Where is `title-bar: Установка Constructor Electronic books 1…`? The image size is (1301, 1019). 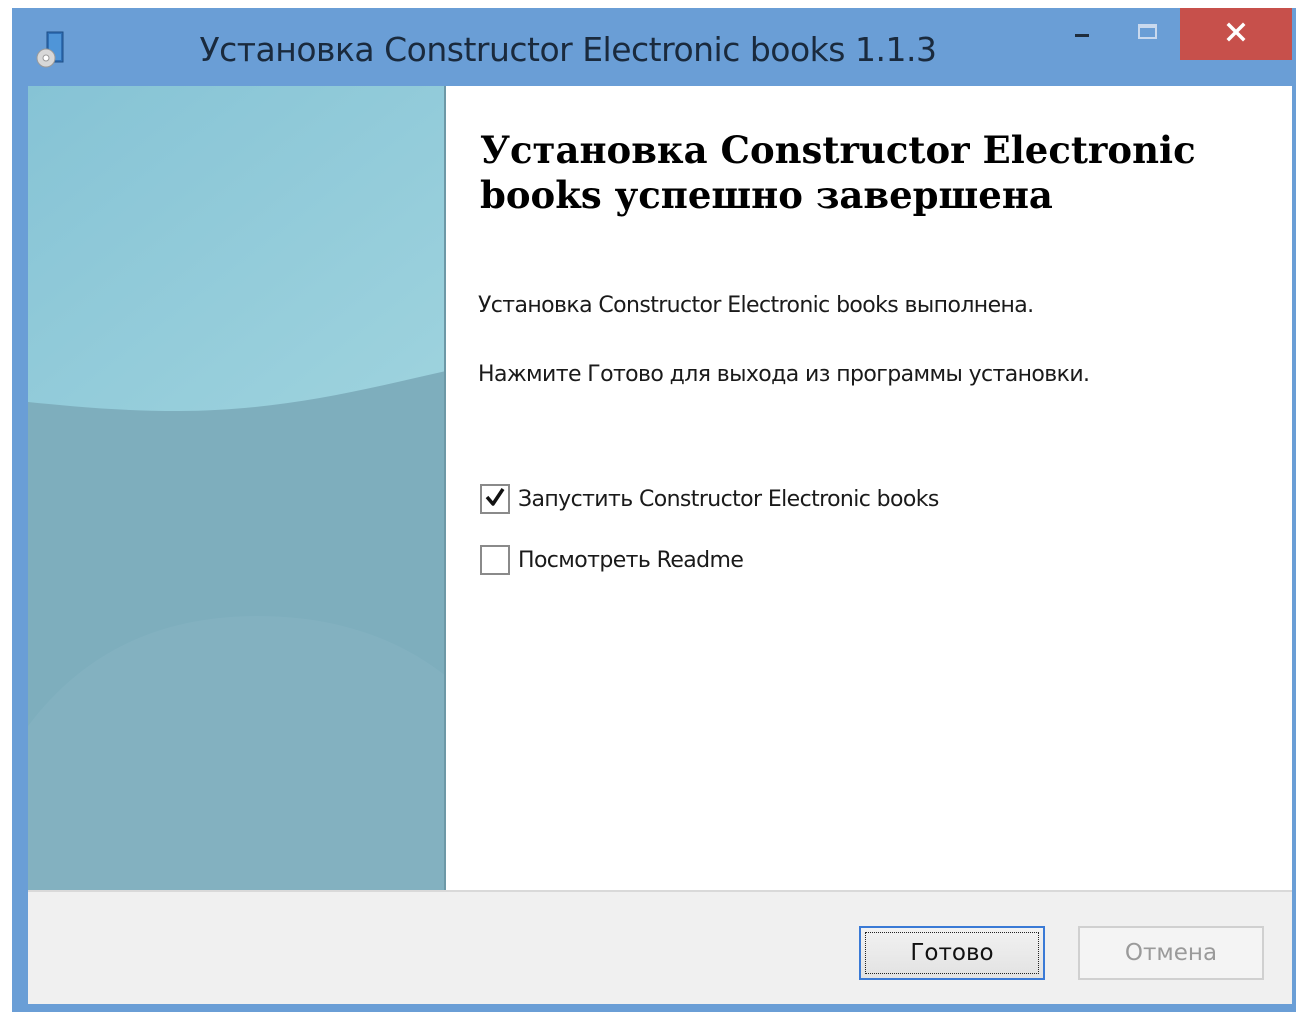
title-bar: Установка Constructor Electronic books 1… is located at coordinates (654, 47).